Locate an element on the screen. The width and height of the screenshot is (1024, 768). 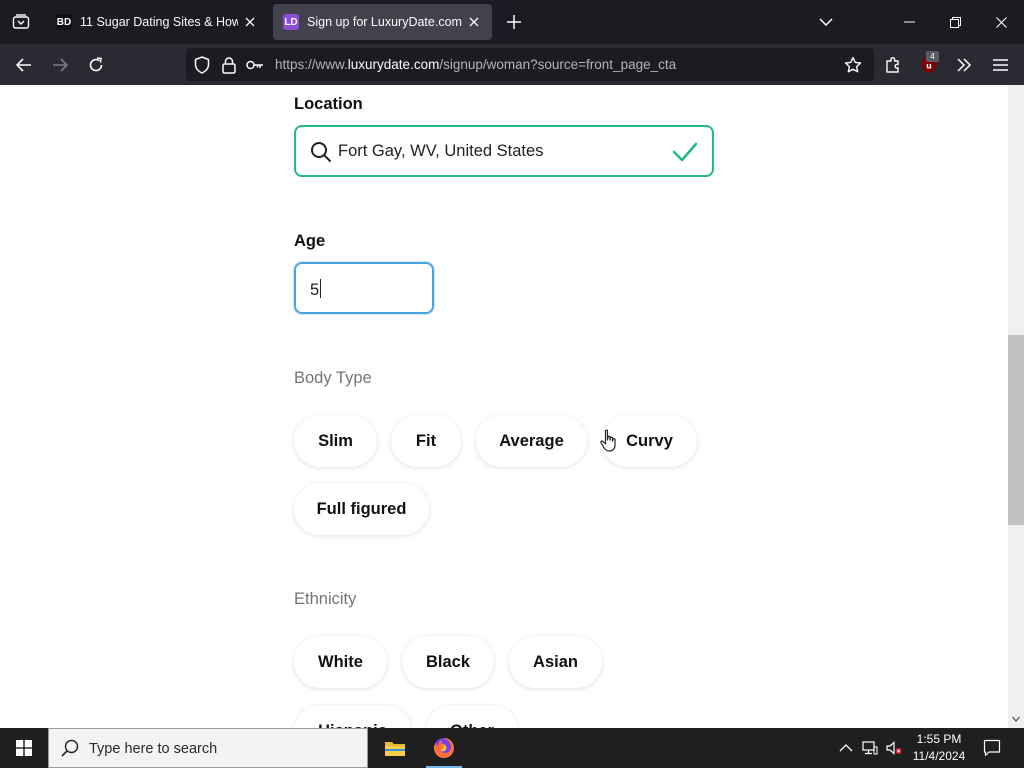
bookmark-button is located at coordinates (853, 65).